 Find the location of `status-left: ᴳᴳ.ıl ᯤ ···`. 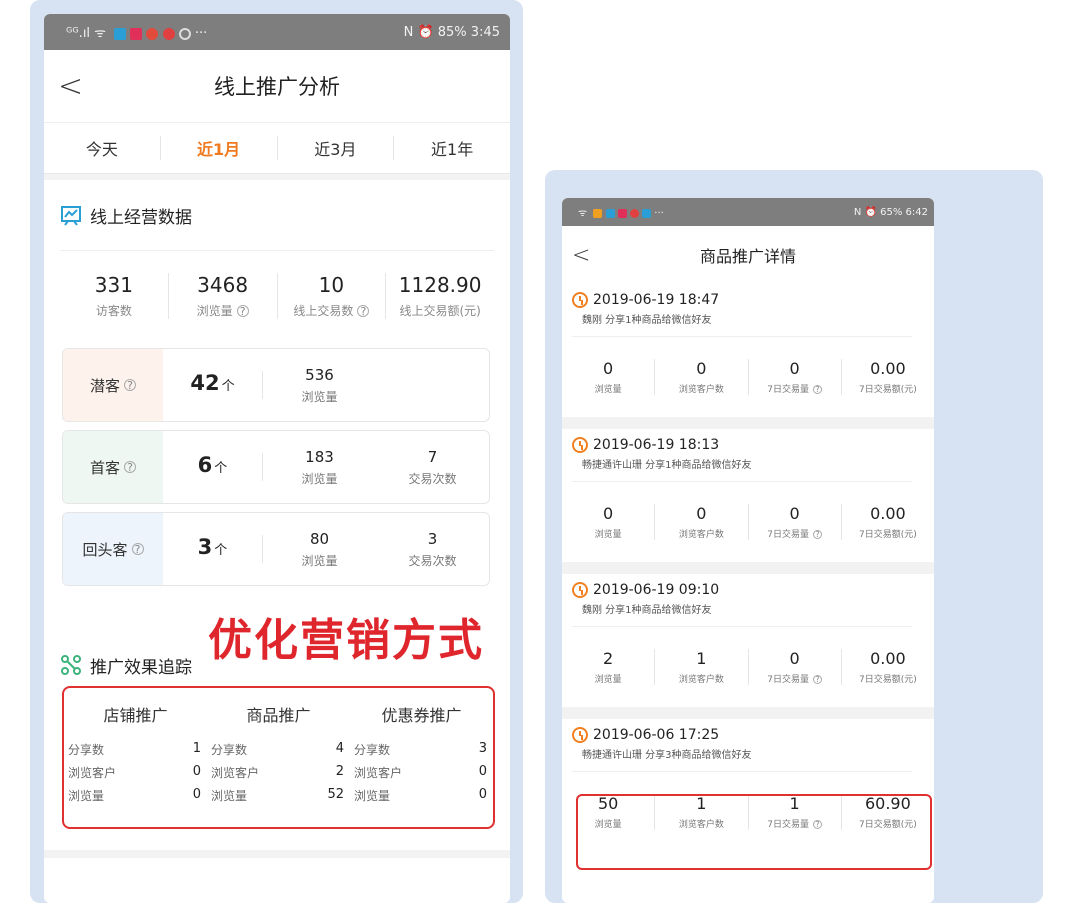

status-left: ᴳᴳ.ıl ᯤ ··· is located at coordinates (137, 33).